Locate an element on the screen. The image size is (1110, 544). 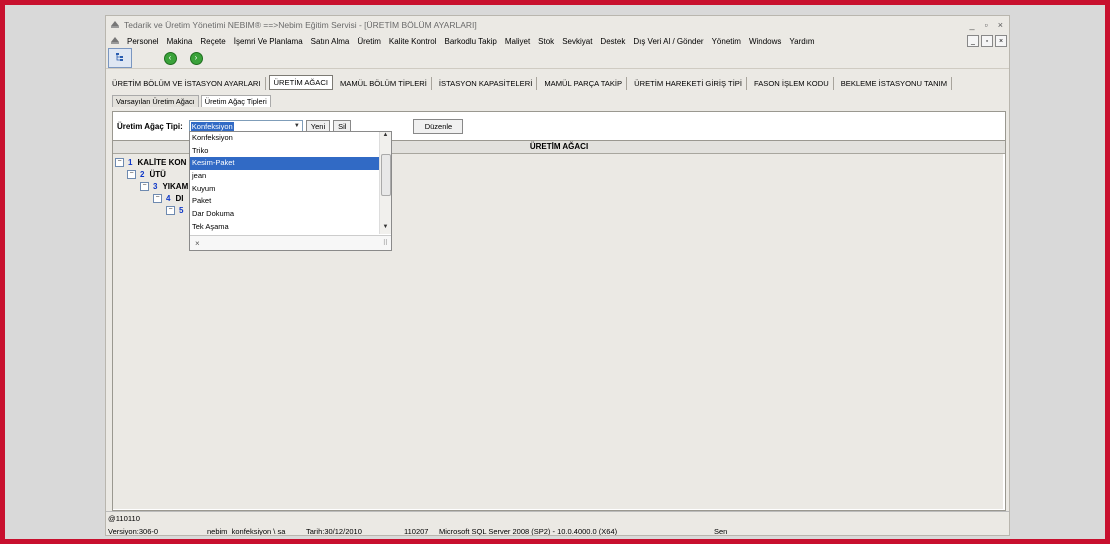
menu-kalite-kontrol: Kalite Kontrol is located at coordinates (413, 41).